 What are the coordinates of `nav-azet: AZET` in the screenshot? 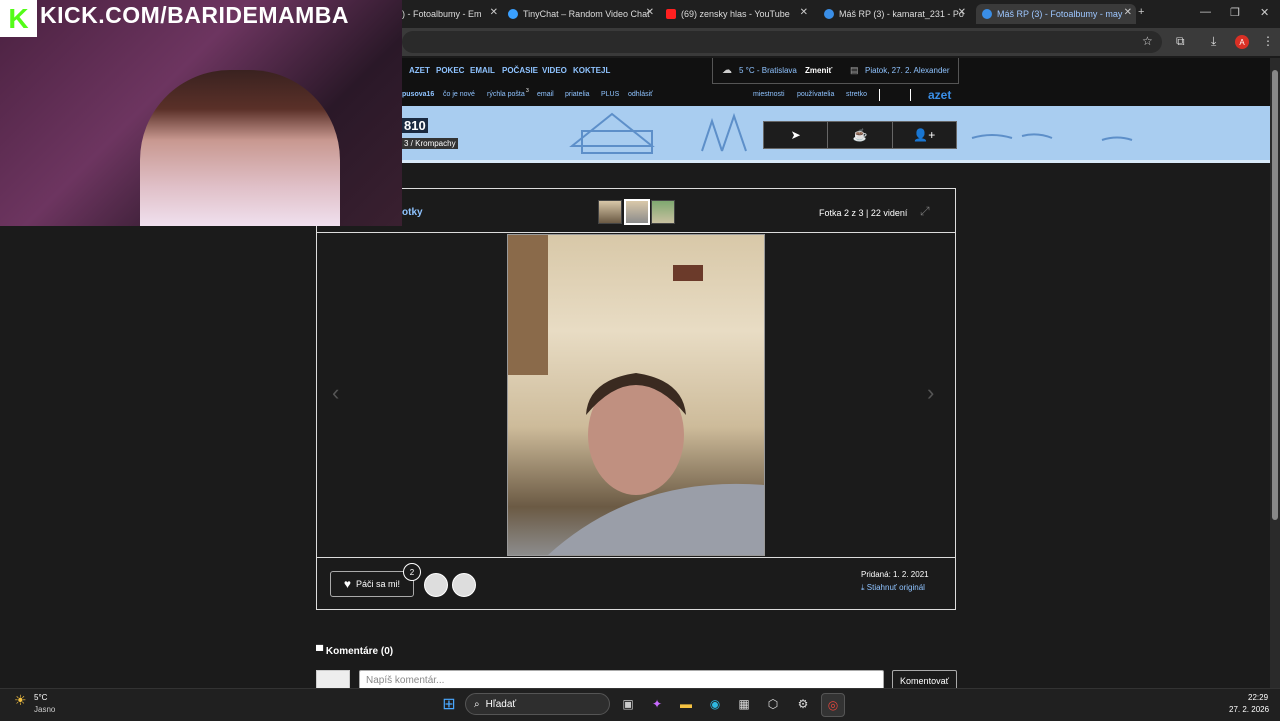 It's located at (419, 70).